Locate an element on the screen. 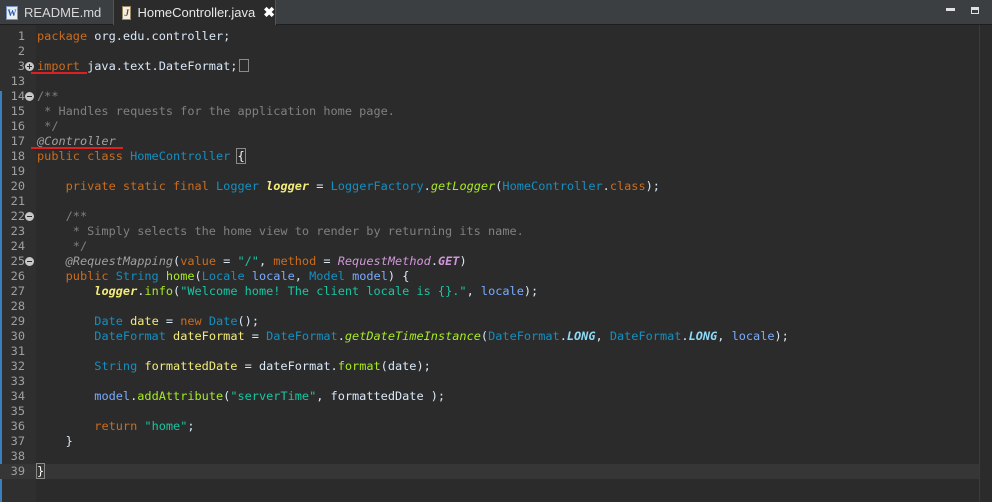 The height and width of the screenshot is (502, 992). line-number: 26 is located at coordinates (17, 276).